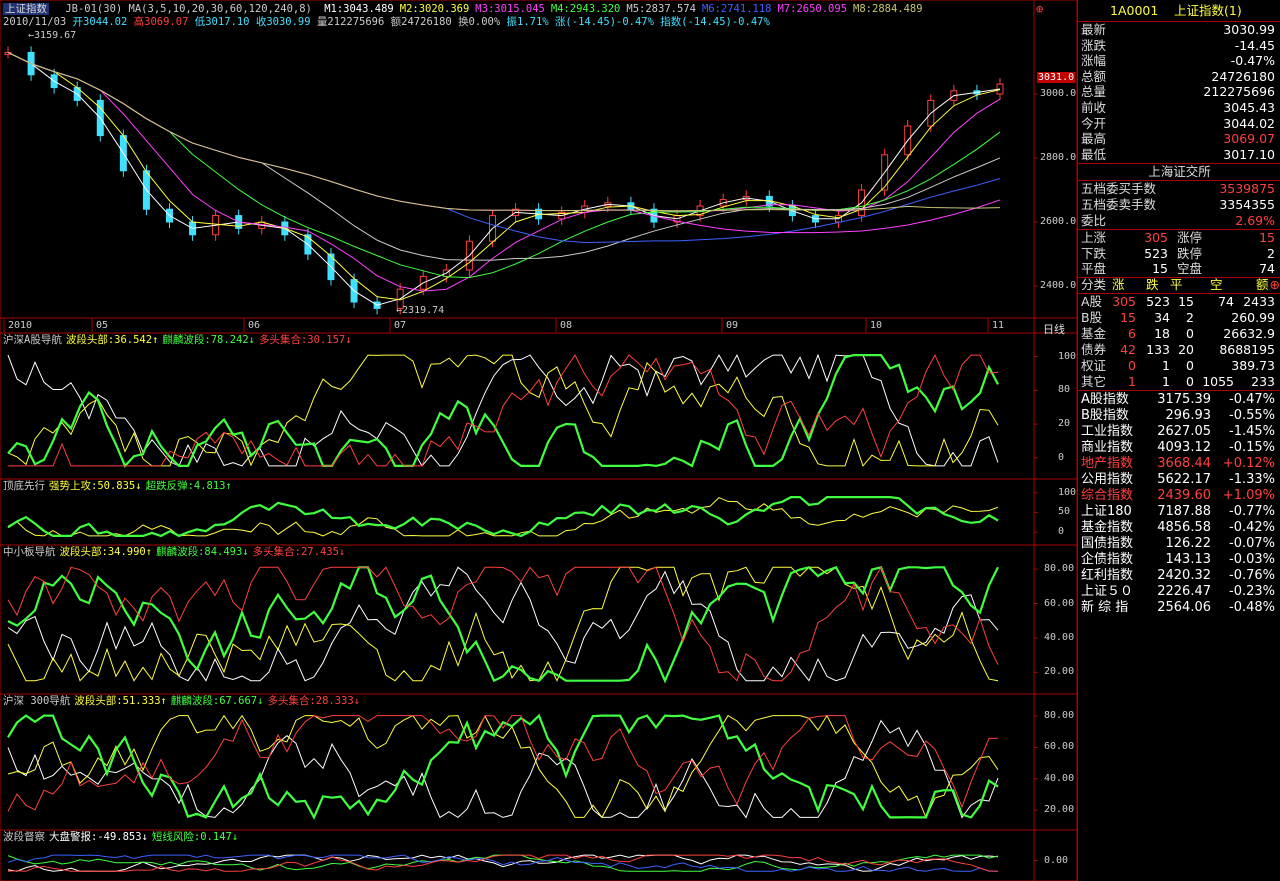 The image size is (1280, 881). What do you see at coordinates (1179, 382) in the screenshot?
I see `category-row: 其它 1 1 0 1055 233` at bounding box center [1179, 382].